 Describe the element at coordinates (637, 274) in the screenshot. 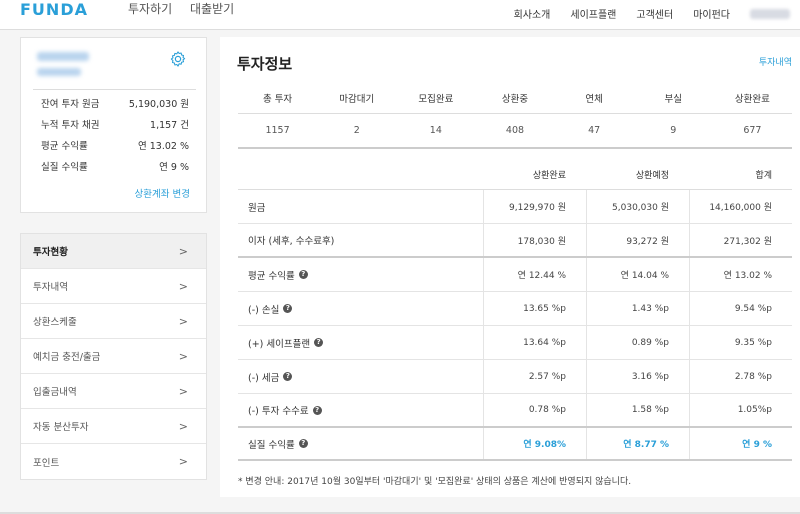

I see `cell-value: 연 14.04 %` at that location.